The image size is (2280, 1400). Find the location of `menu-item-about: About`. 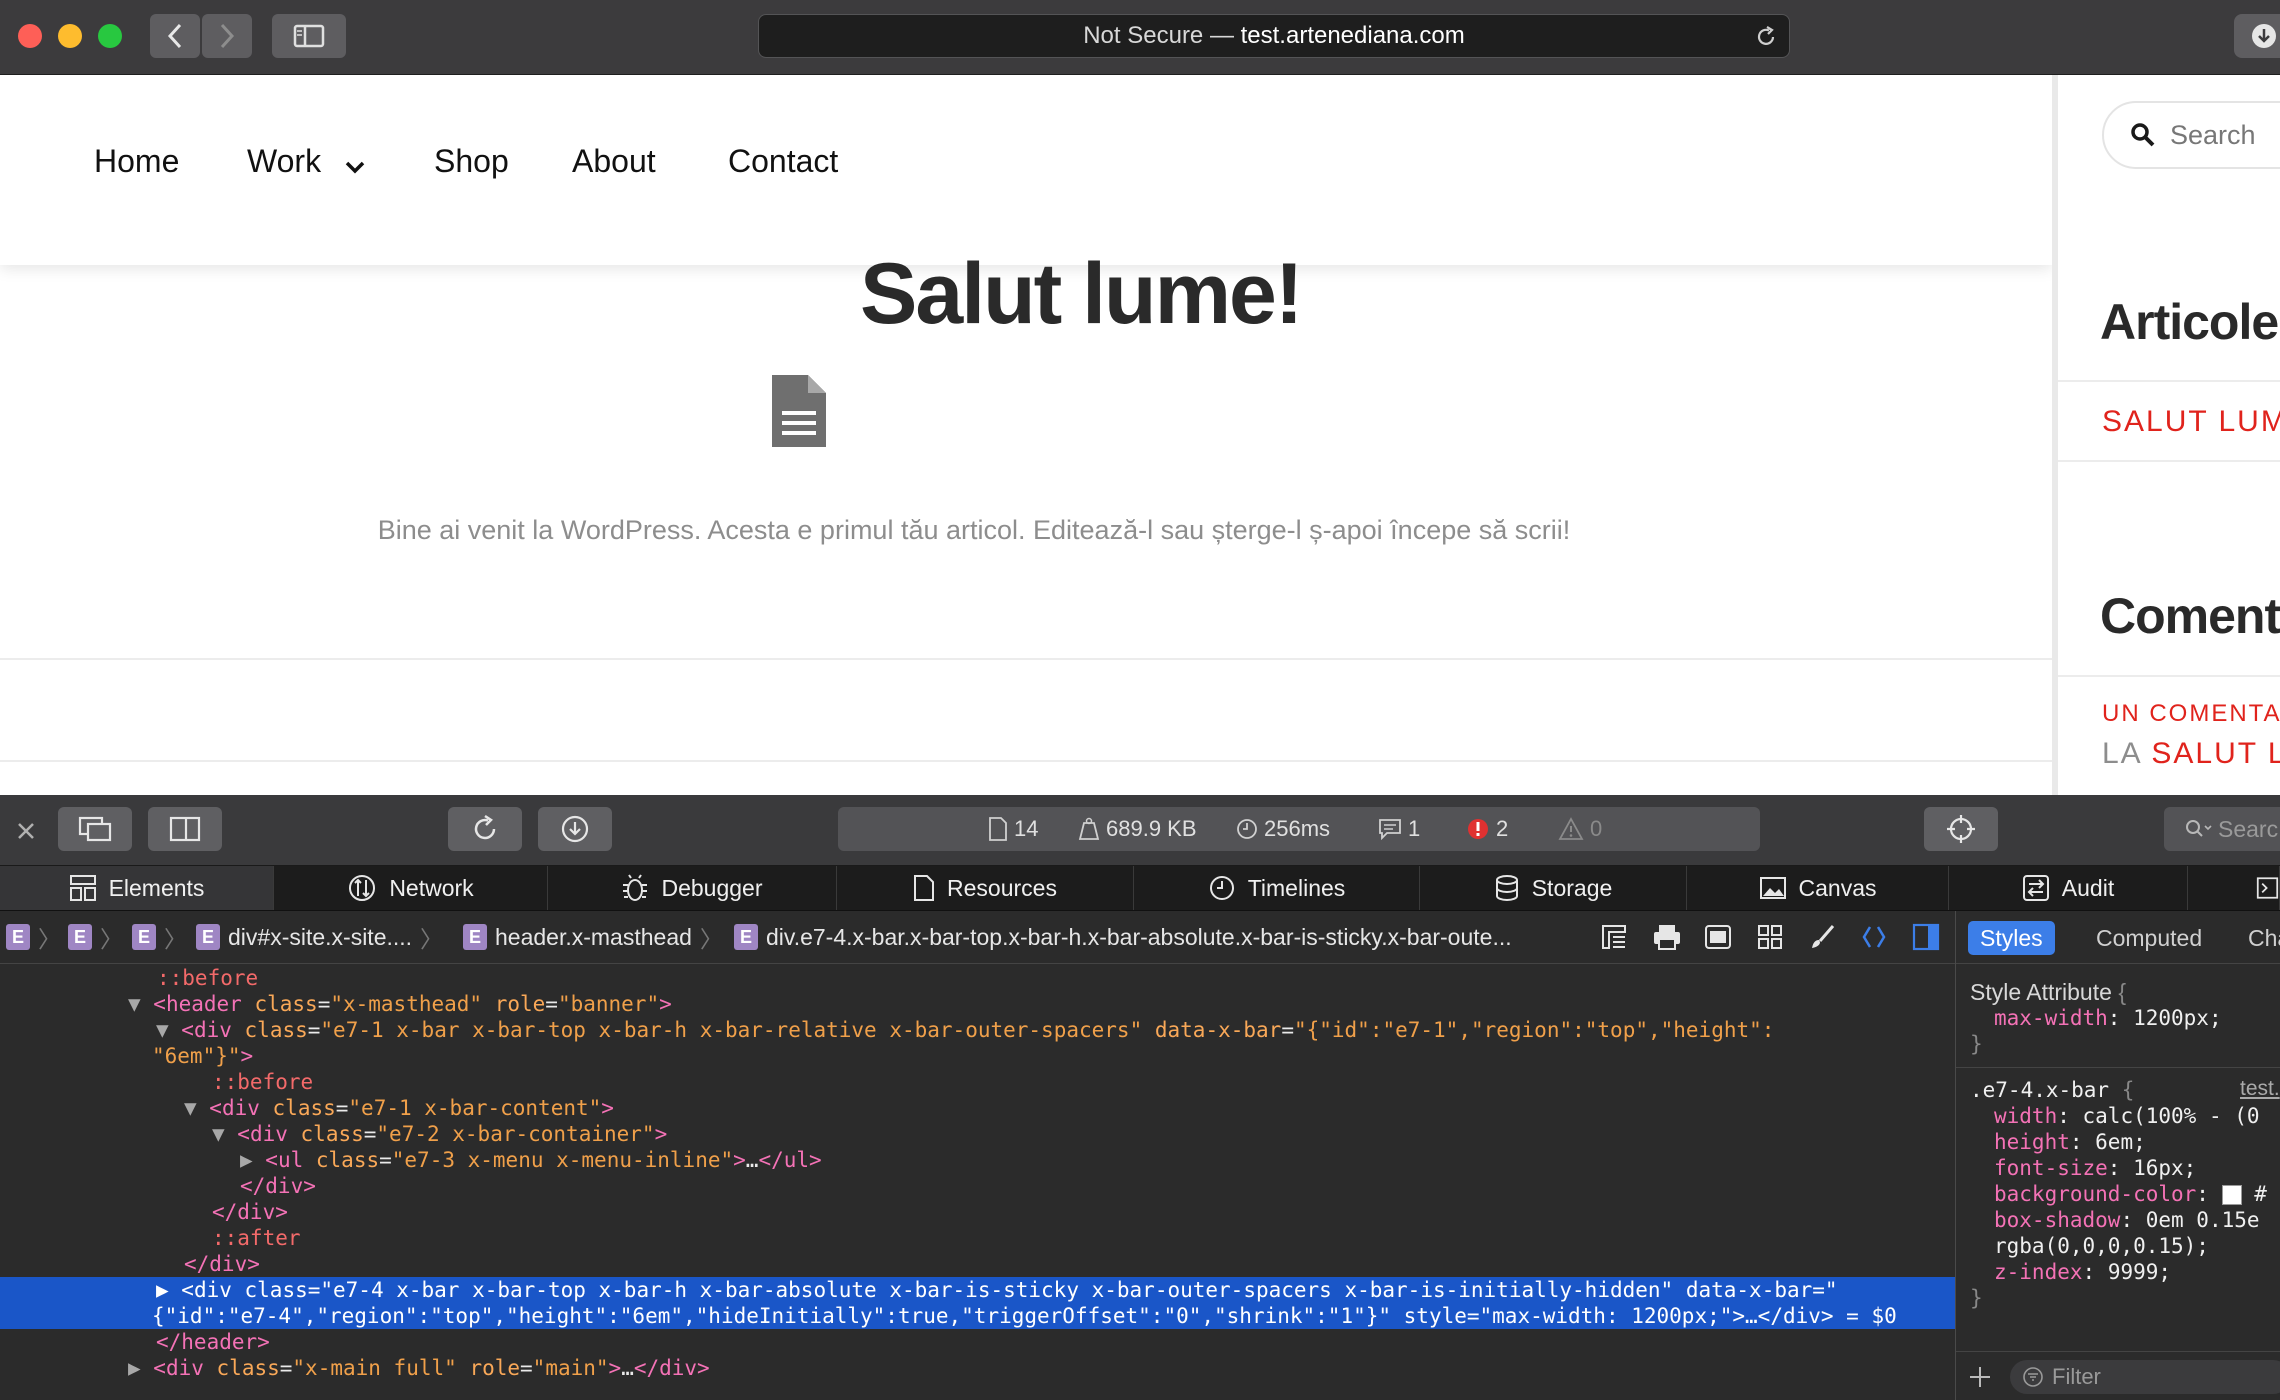

menu-item-about: About is located at coordinates (614, 161).